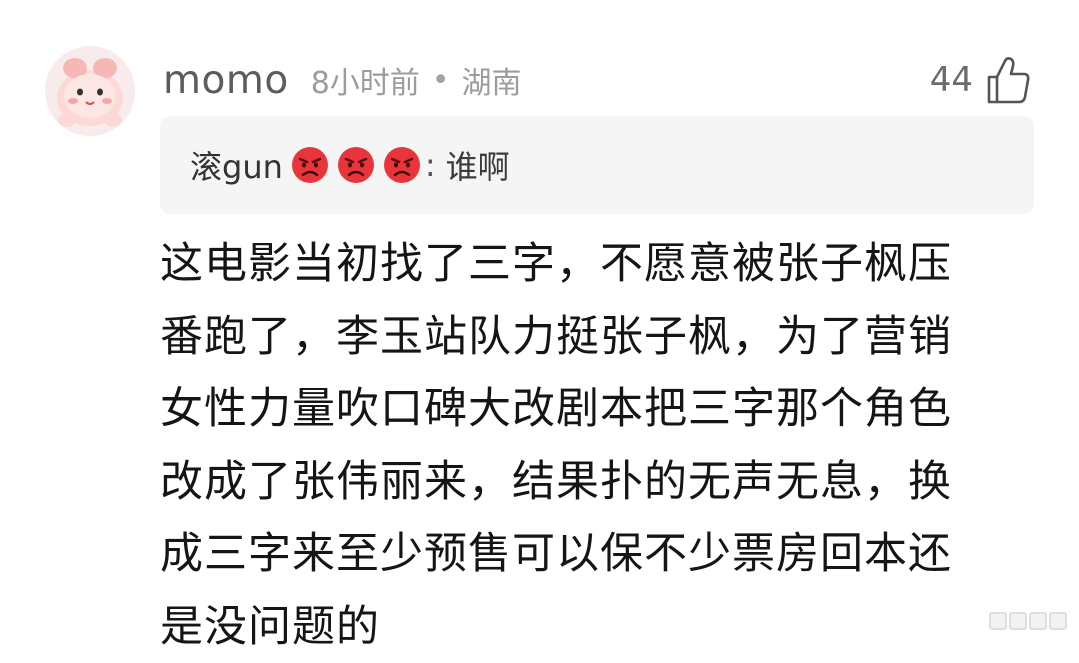 Image resolution: width=1079 pixels, height=663 pixels. I want to click on comment-header: momo 8小时前 • 湖南, so click(342, 80).